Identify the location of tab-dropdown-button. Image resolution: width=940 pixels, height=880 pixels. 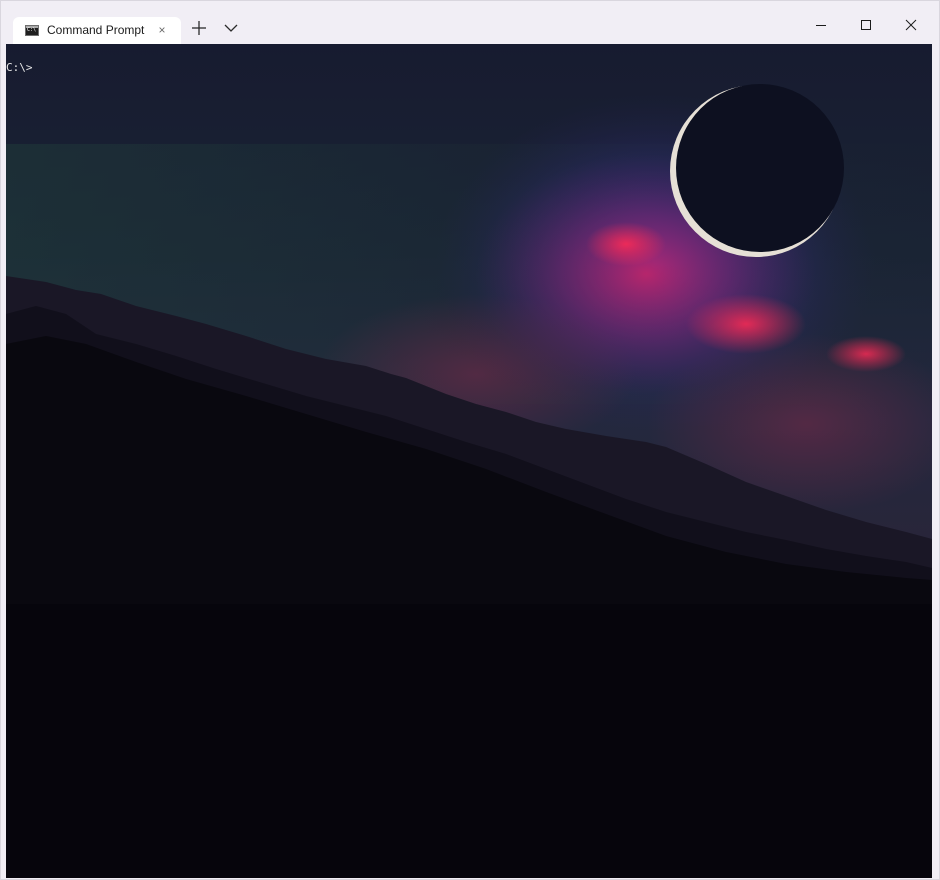
(231, 28).